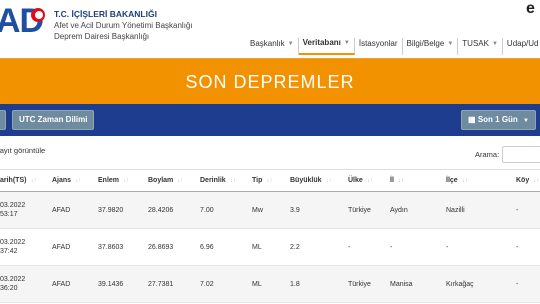 This screenshot has height=304, width=540. I want to click on org-title: T.C. İÇİŞLERİ BAKANLIĞI, so click(105, 14).